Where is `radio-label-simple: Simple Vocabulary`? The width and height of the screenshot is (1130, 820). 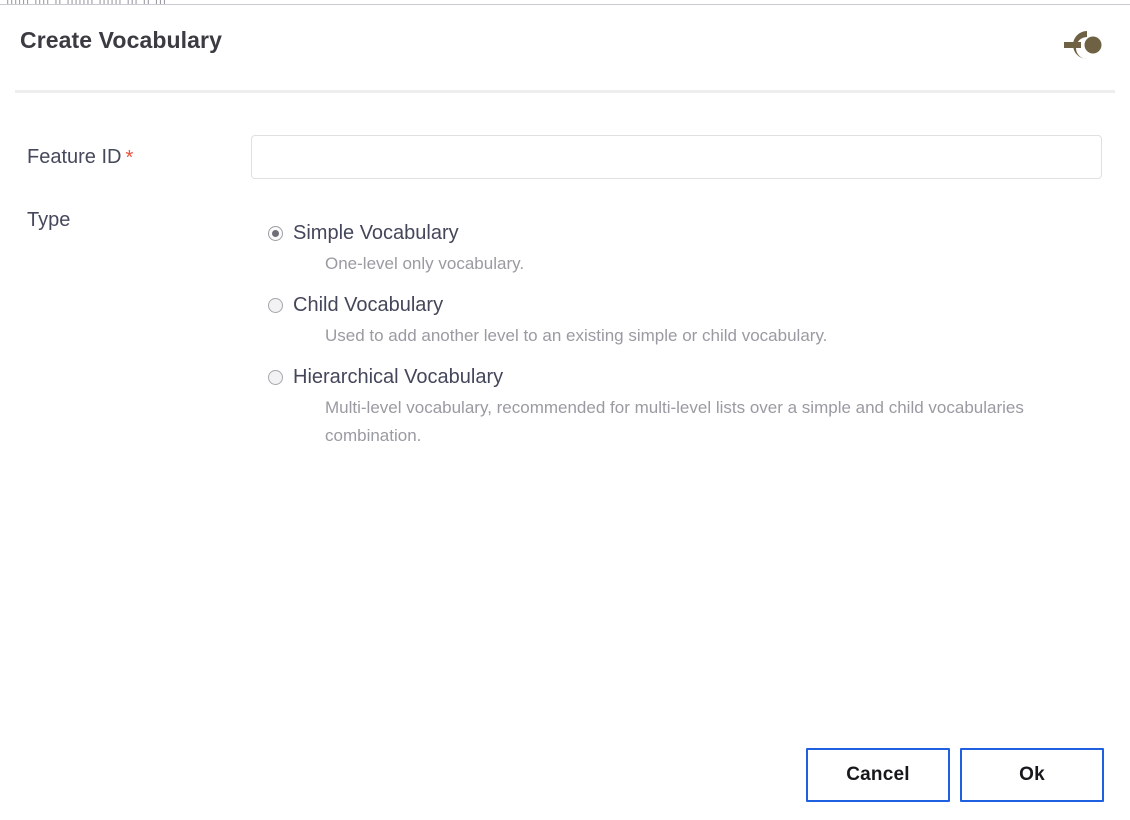 radio-label-simple: Simple Vocabulary is located at coordinates (376, 233).